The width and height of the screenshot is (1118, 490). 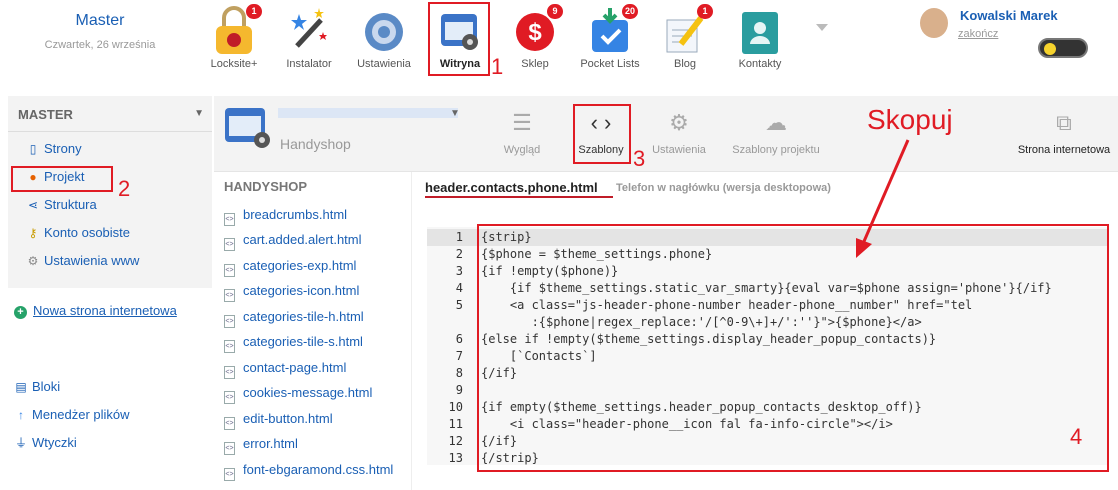 What do you see at coordinates (883, 198) in the screenshot?
I see `annotation-arrow` at bounding box center [883, 198].